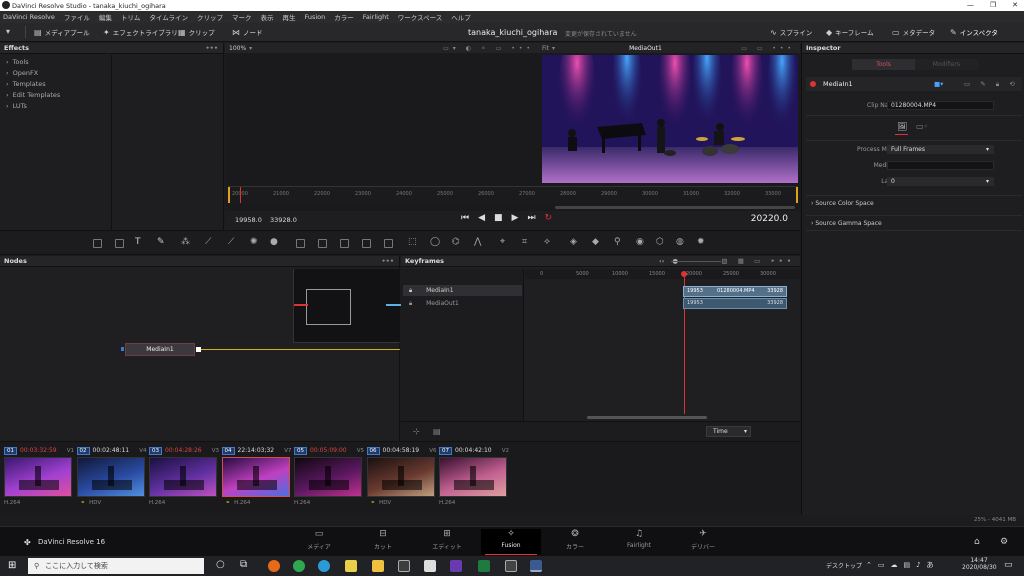 This screenshot has height=576, width=1024. What do you see at coordinates (993, 5) in the screenshot?
I see `maximize-button: ❐` at bounding box center [993, 5].